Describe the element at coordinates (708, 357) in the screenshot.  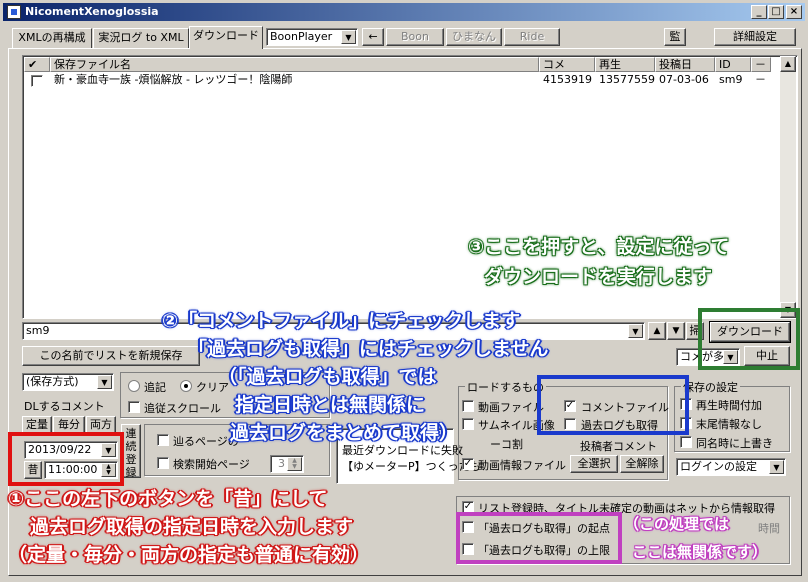
I see `sort-select: コメが多い ▼` at that location.